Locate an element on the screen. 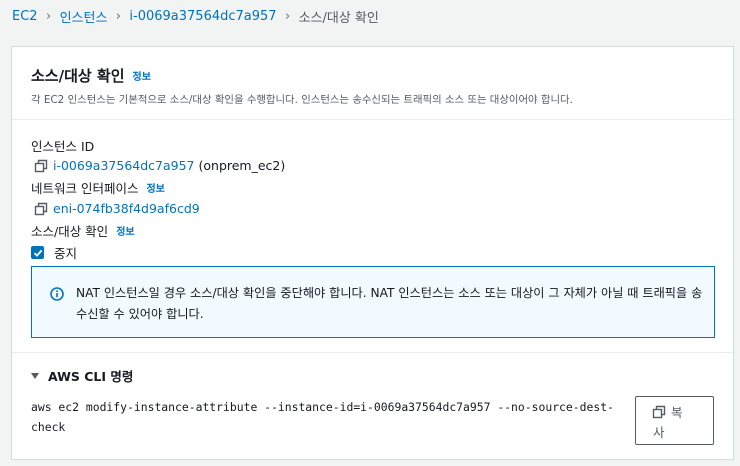 The height and width of the screenshot is (466, 740). instance-id-label: 인스턴스 ID is located at coordinates (63, 146).